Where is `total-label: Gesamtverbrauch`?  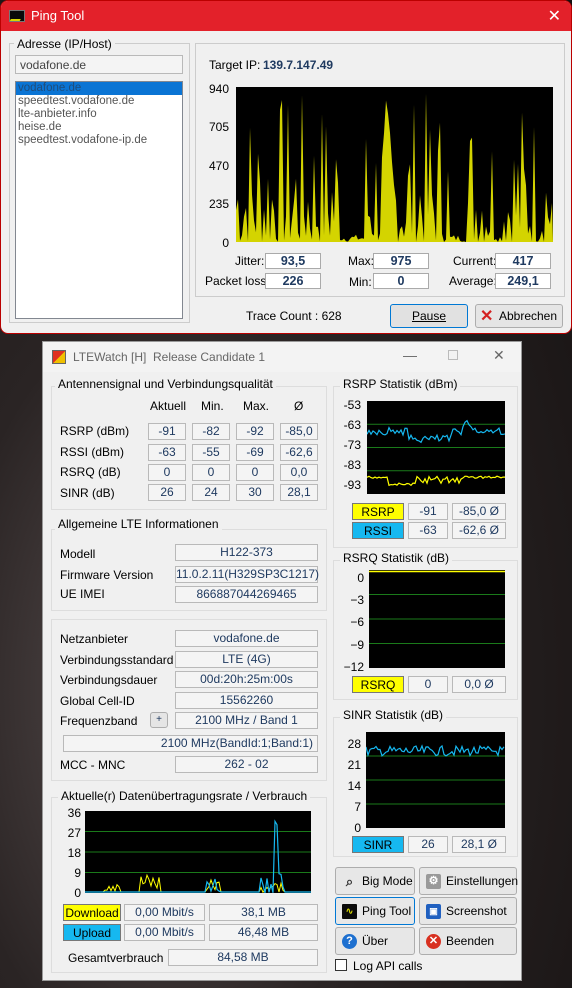 total-label: Gesamtverbrauch is located at coordinates (116, 958).